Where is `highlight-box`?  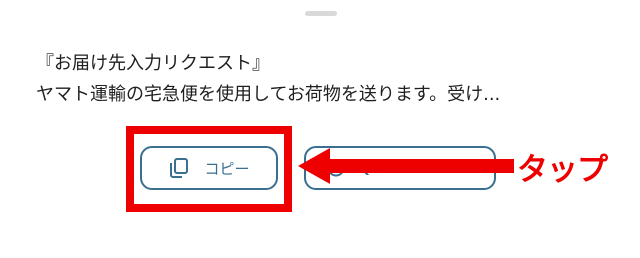 highlight-box is located at coordinates (209, 169).